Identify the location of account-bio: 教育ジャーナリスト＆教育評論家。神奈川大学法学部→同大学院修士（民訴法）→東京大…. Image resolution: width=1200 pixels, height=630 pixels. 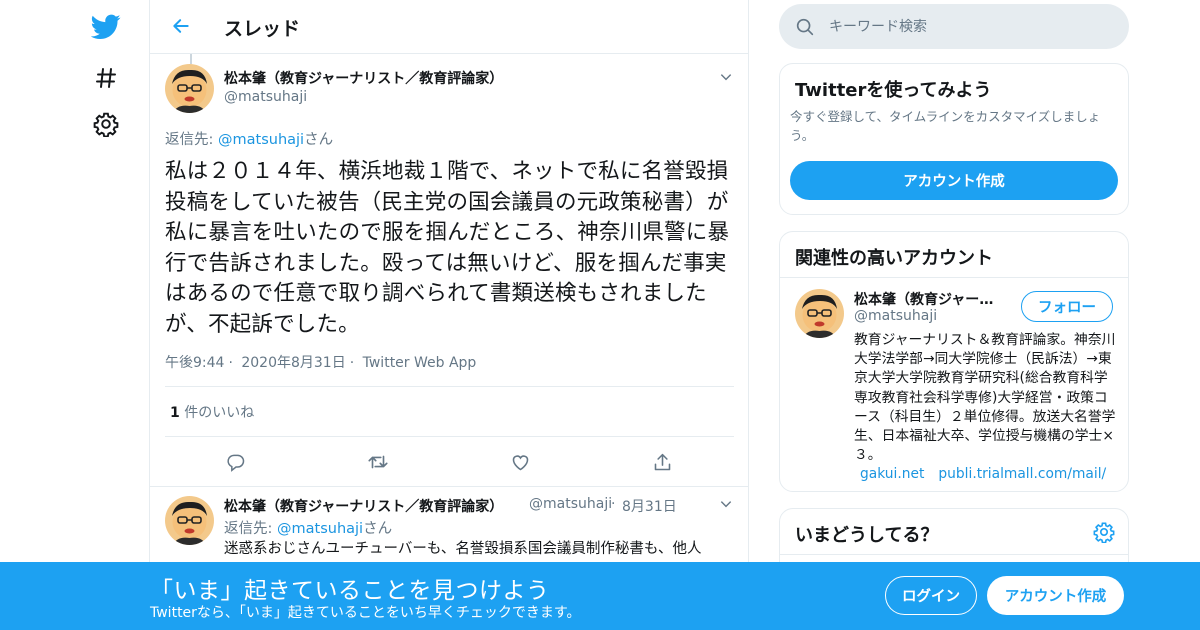
(985, 408).